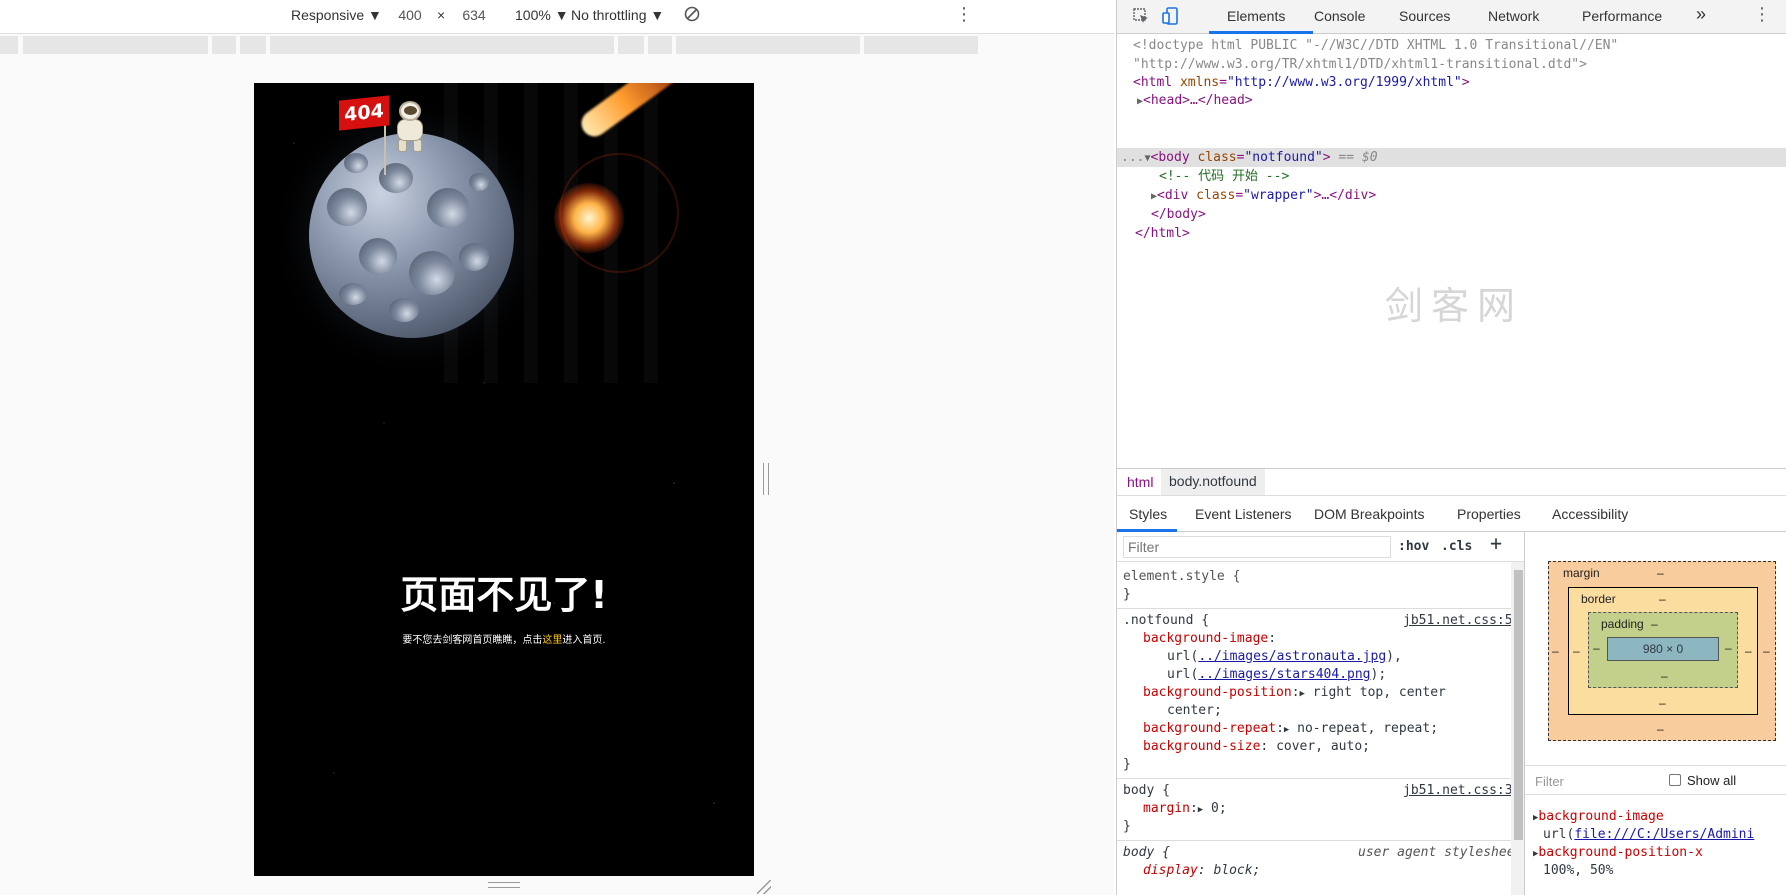 The width and height of the screenshot is (1786, 895). What do you see at coordinates (1590, 514) in the screenshot?
I see `tab-accessibility: Accessibility` at bounding box center [1590, 514].